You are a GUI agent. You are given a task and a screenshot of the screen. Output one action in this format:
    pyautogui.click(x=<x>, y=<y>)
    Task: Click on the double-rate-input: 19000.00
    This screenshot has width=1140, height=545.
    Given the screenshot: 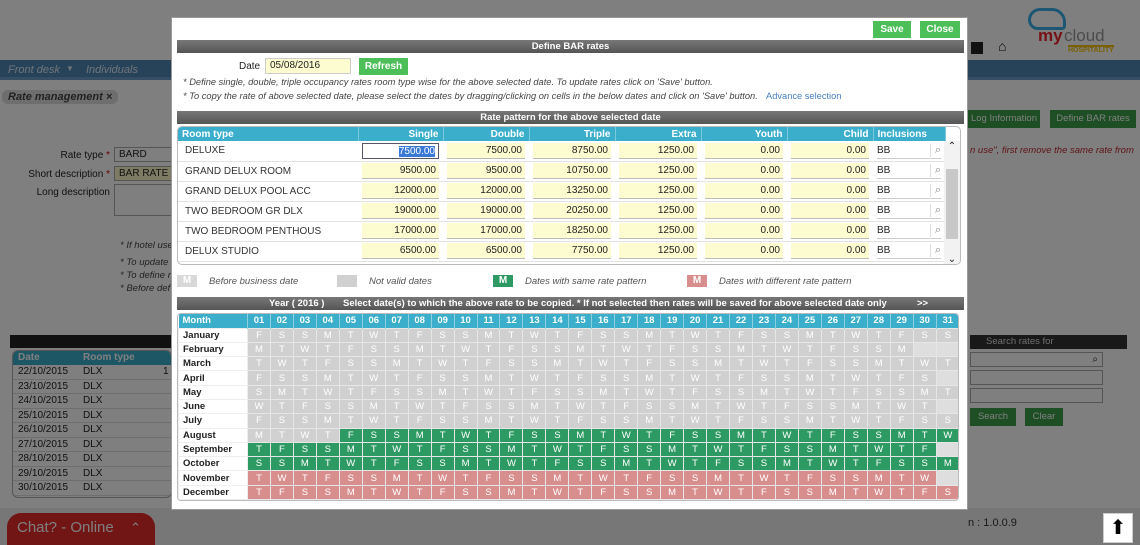 What is the action you would take?
    pyautogui.click(x=486, y=211)
    